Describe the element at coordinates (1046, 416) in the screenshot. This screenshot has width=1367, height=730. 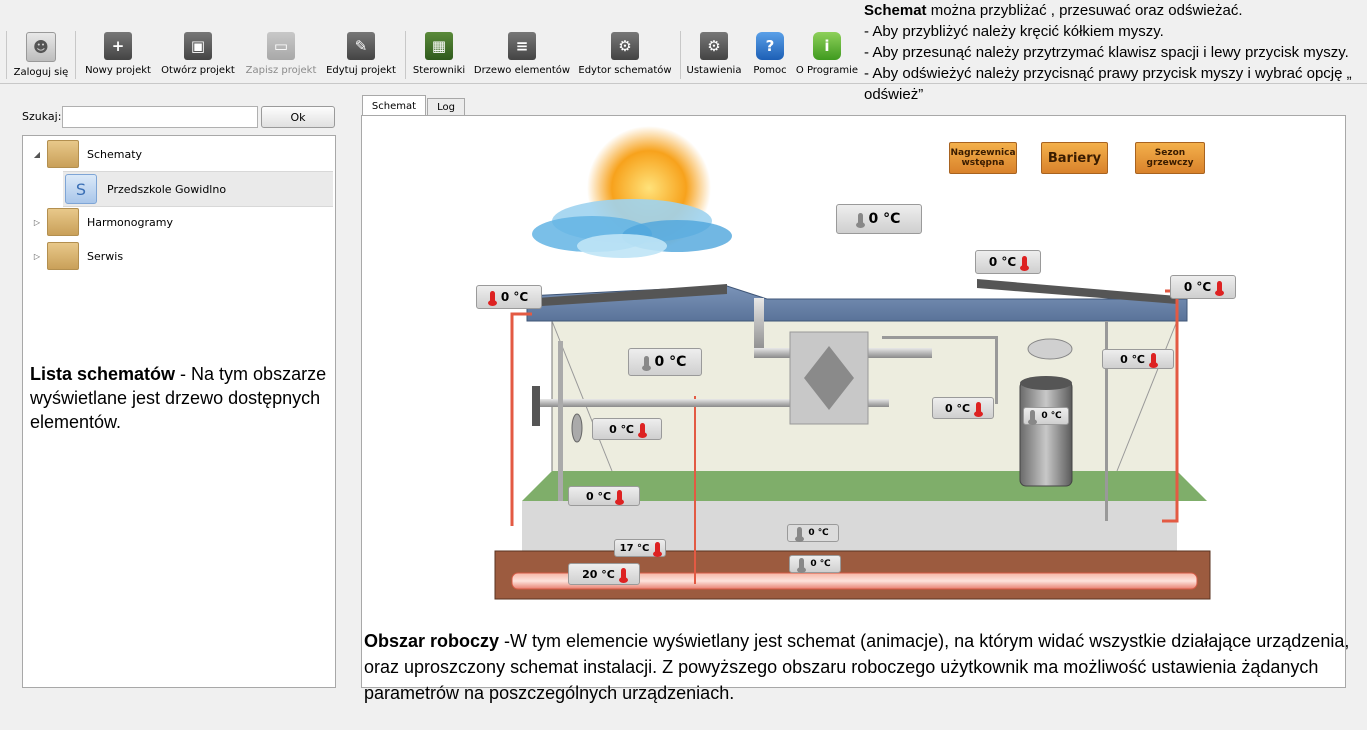
I see `tank-temperature: 0 ℃` at that location.